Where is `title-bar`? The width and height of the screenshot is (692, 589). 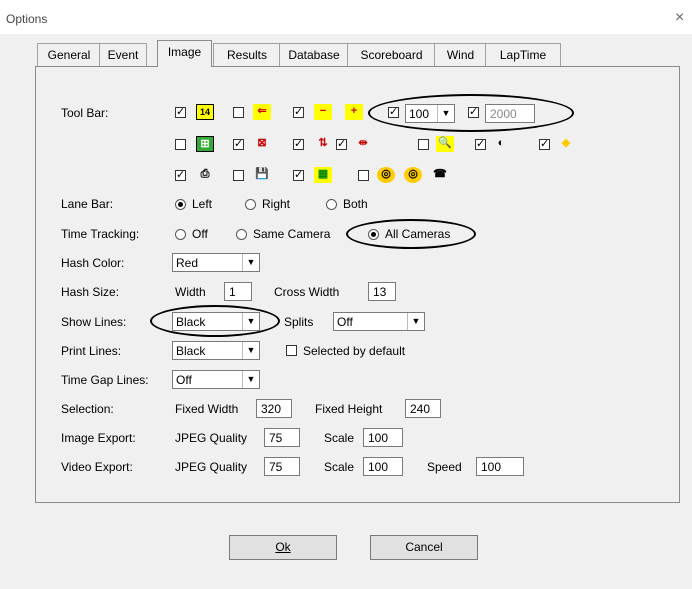
title-bar is located at coordinates (346, 17).